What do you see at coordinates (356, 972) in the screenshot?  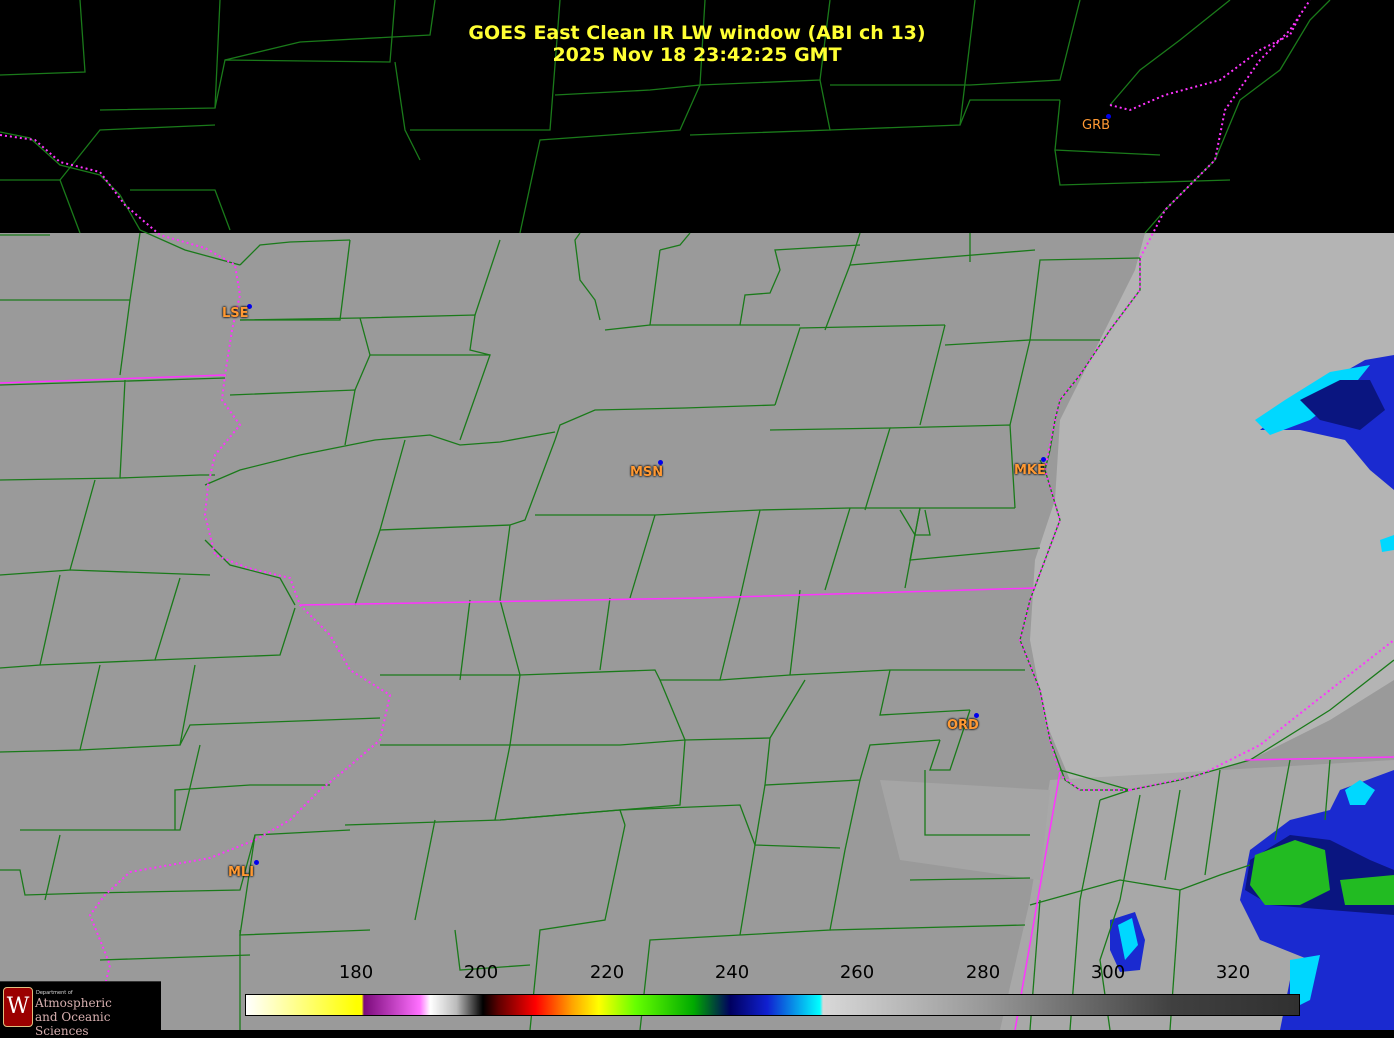 I see `colorbar-tick: 180` at bounding box center [356, 972].